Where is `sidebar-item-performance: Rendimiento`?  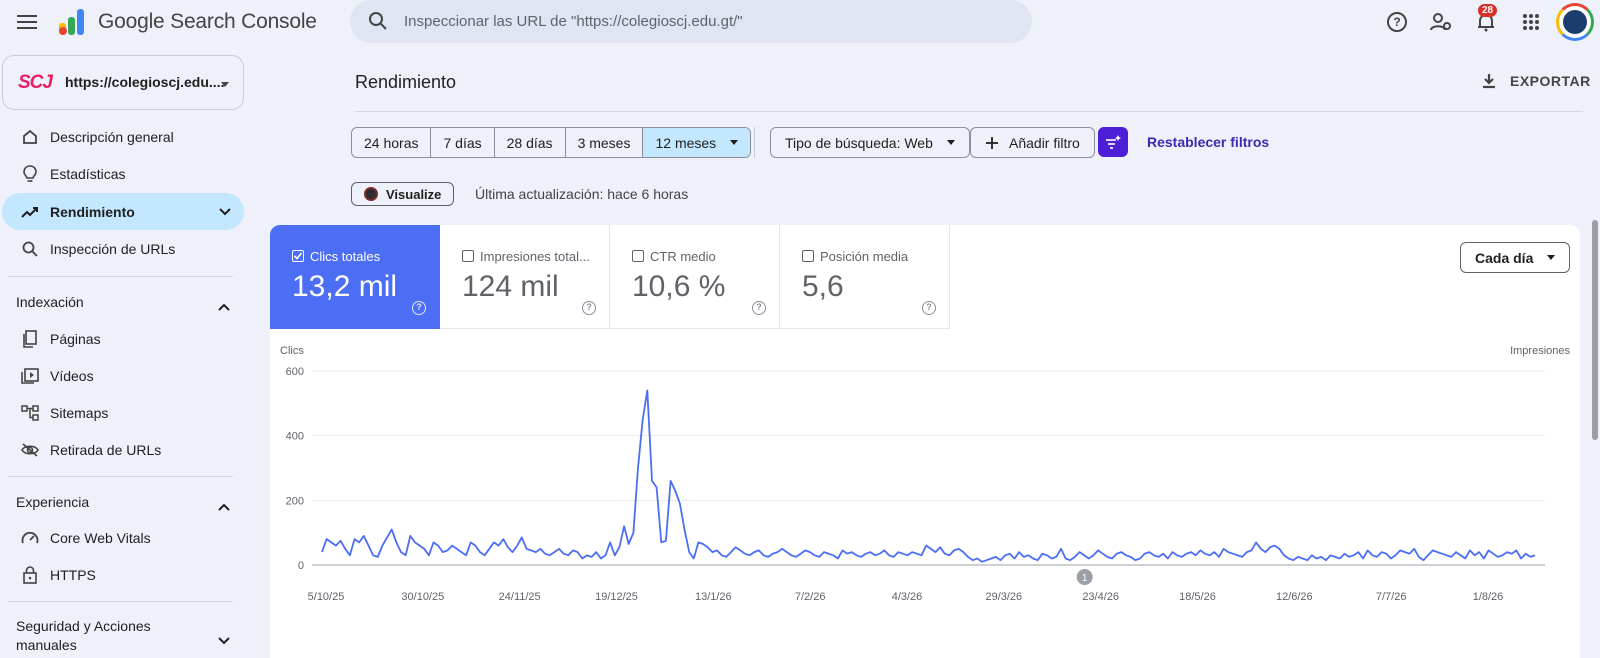 sidebar-item-performance: Rendimiento is located at coordinates (123, 211).